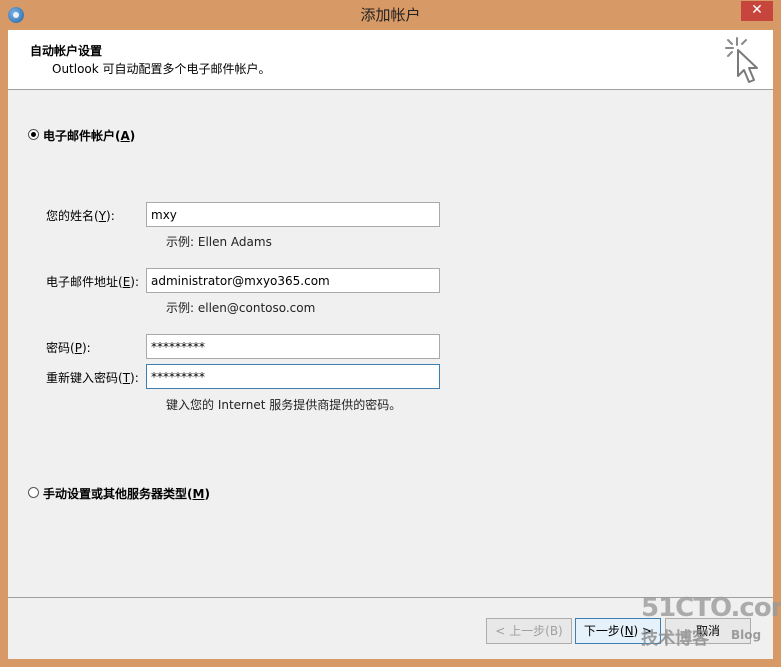 The width and height of the screenshot is (781, 667). I want to click on retype-password-input, so click(293, 376).